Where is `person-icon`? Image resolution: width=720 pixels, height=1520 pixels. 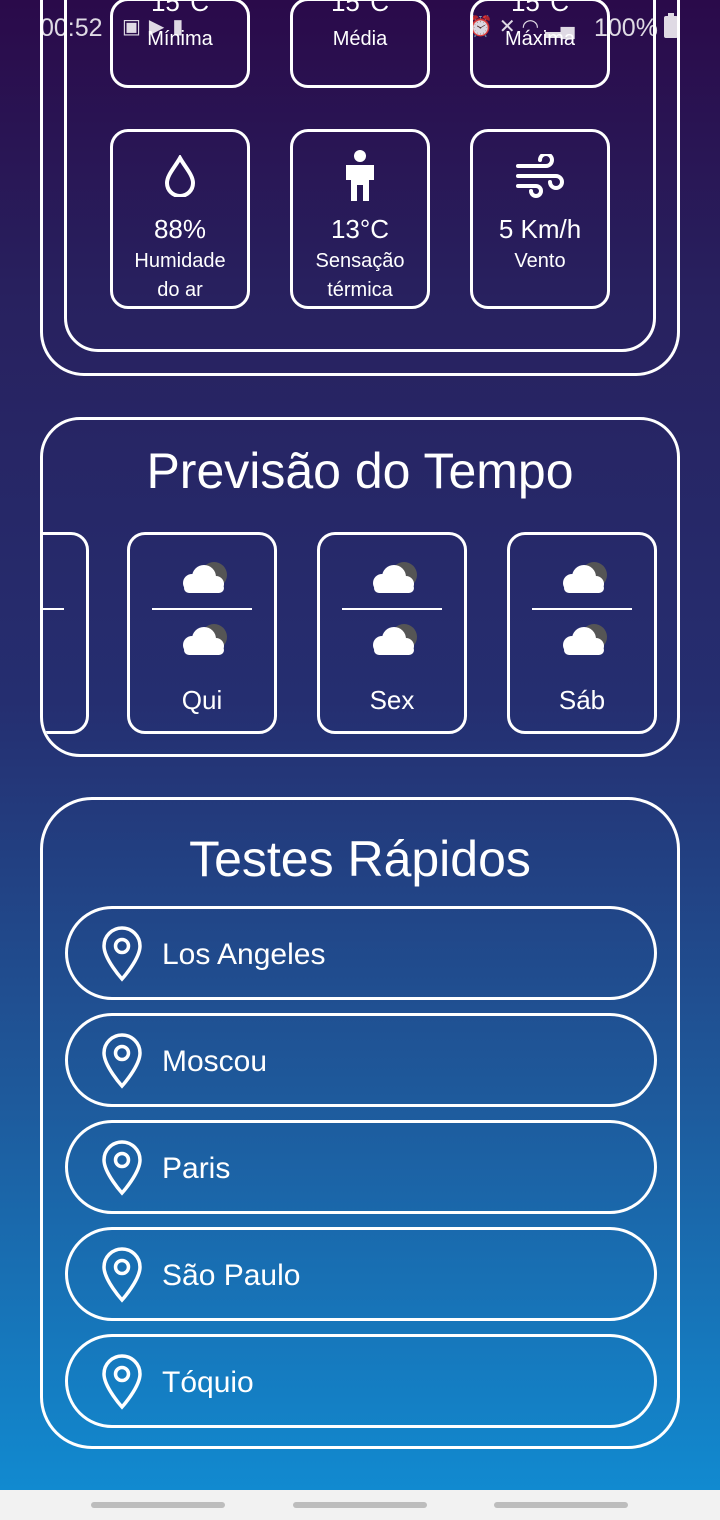
person-icon is located at coordinates (360, 176).